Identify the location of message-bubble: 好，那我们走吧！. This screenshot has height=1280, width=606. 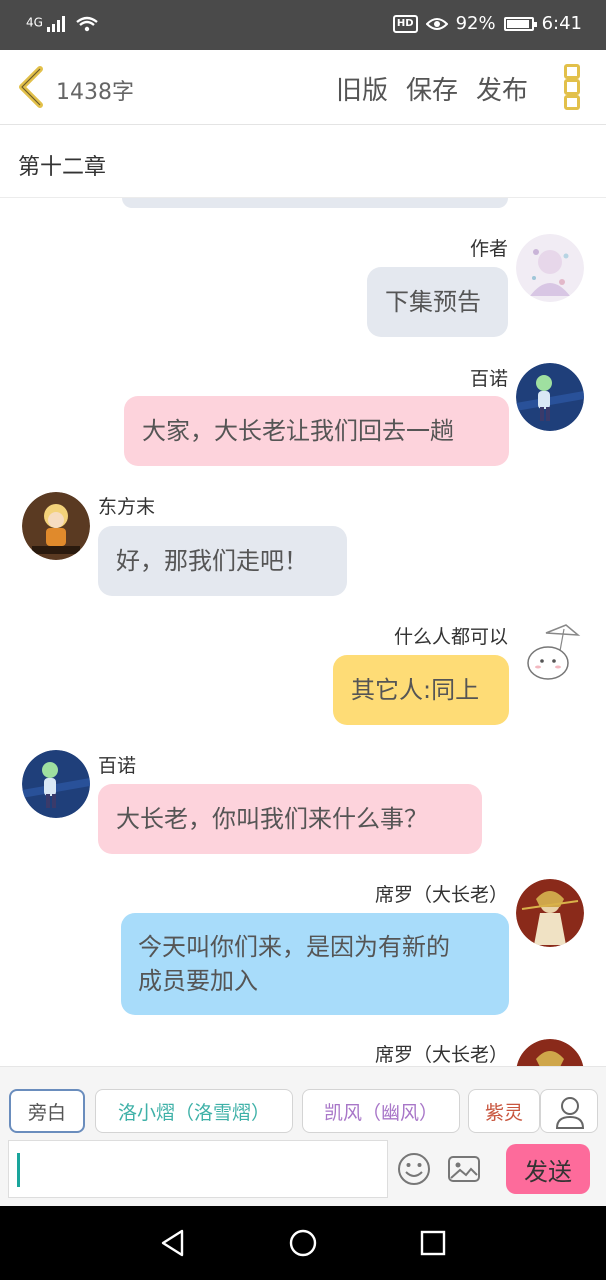
(222, 561).